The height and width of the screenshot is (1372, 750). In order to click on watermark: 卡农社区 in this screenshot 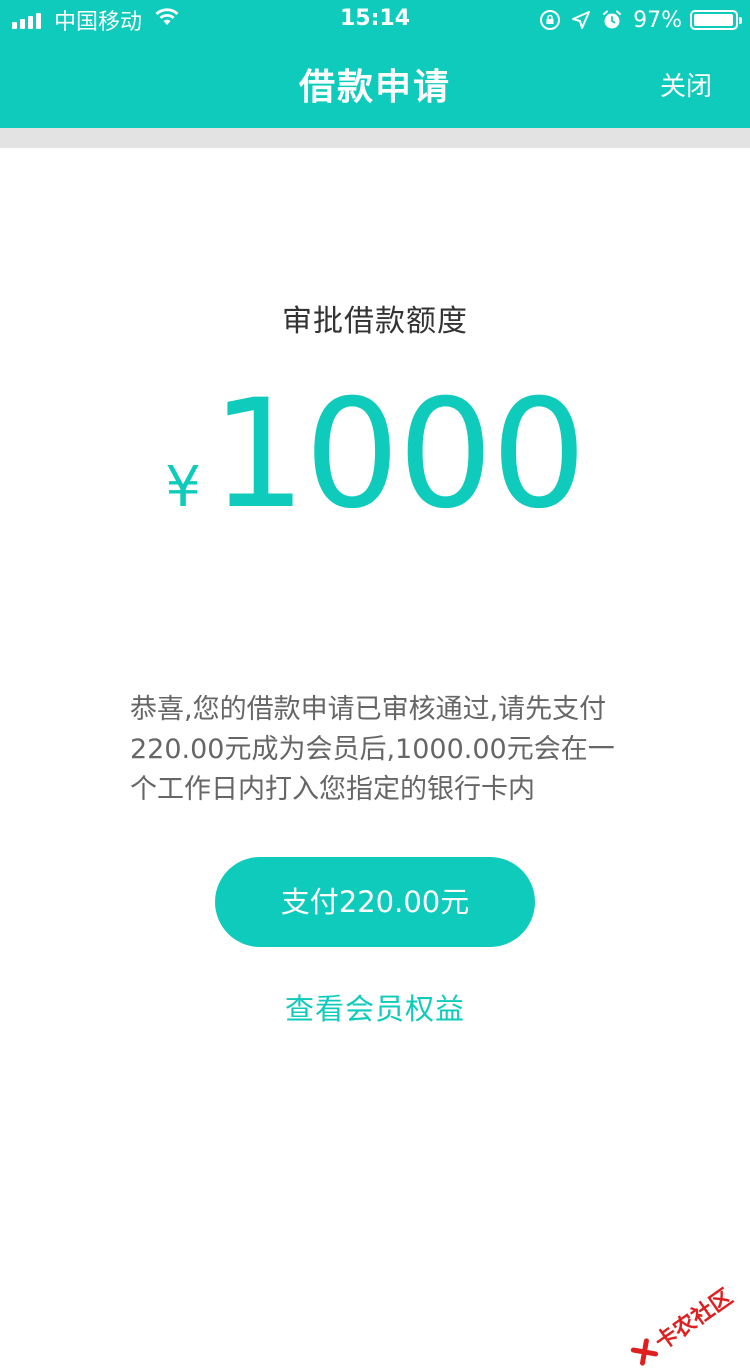, I will do `click(682, 1326)`.